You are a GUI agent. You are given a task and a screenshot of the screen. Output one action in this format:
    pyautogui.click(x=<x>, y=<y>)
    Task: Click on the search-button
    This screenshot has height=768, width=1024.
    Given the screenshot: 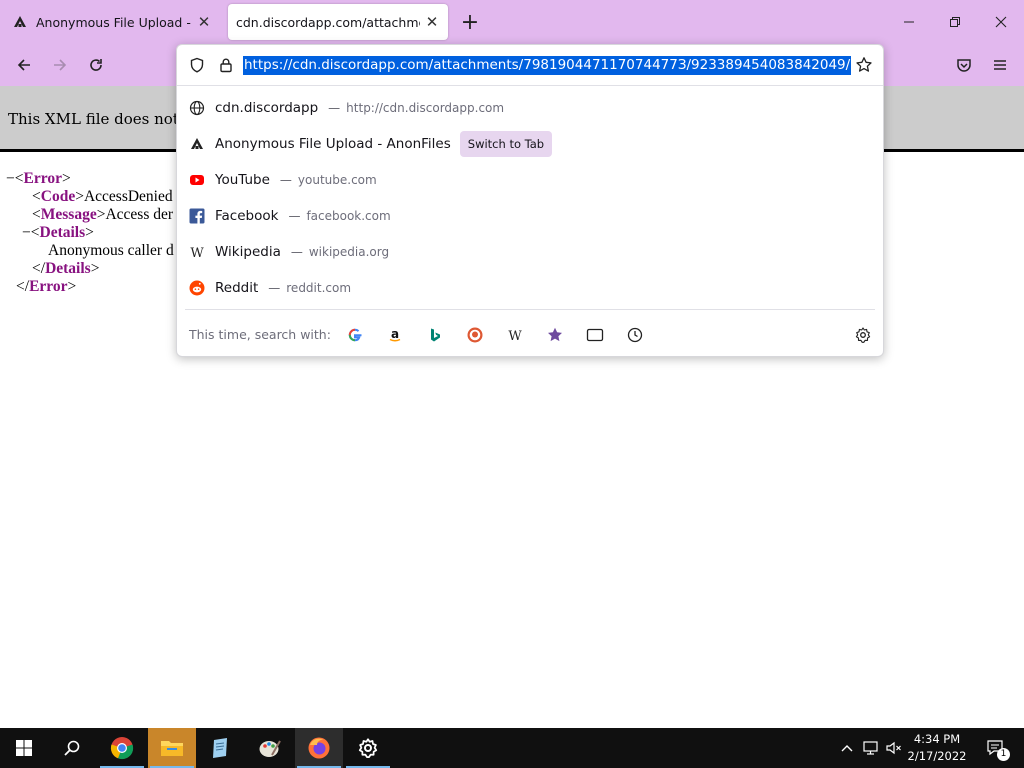 What is the action you would take?
    pyautogui.click(x=72, y=748)
    